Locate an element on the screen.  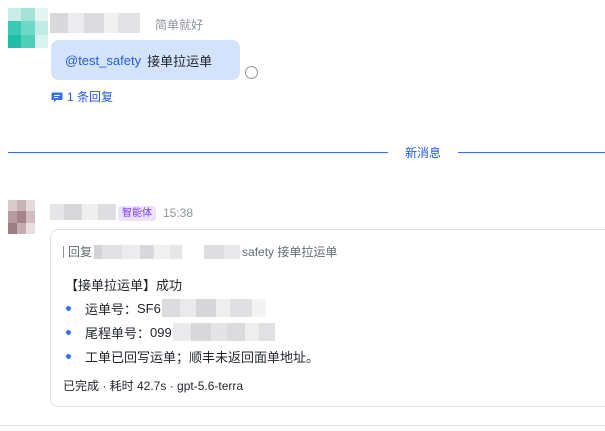
result-list: 运单号： SF6 尾程单号： 099 工单已回写运单；顺丰未返回面单地址。 is located at coordinates (192, 332).